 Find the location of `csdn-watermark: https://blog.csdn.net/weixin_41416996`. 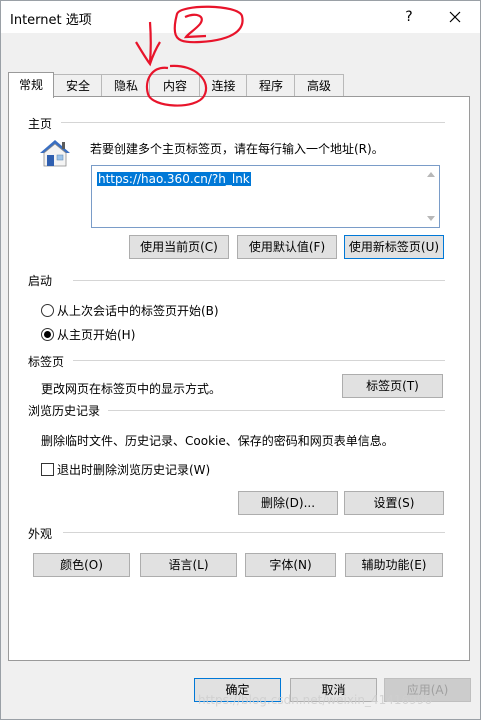

csdn-watermark: https://blog.csdn.net/weixin_41416996 is located at coordinates (315, 700).